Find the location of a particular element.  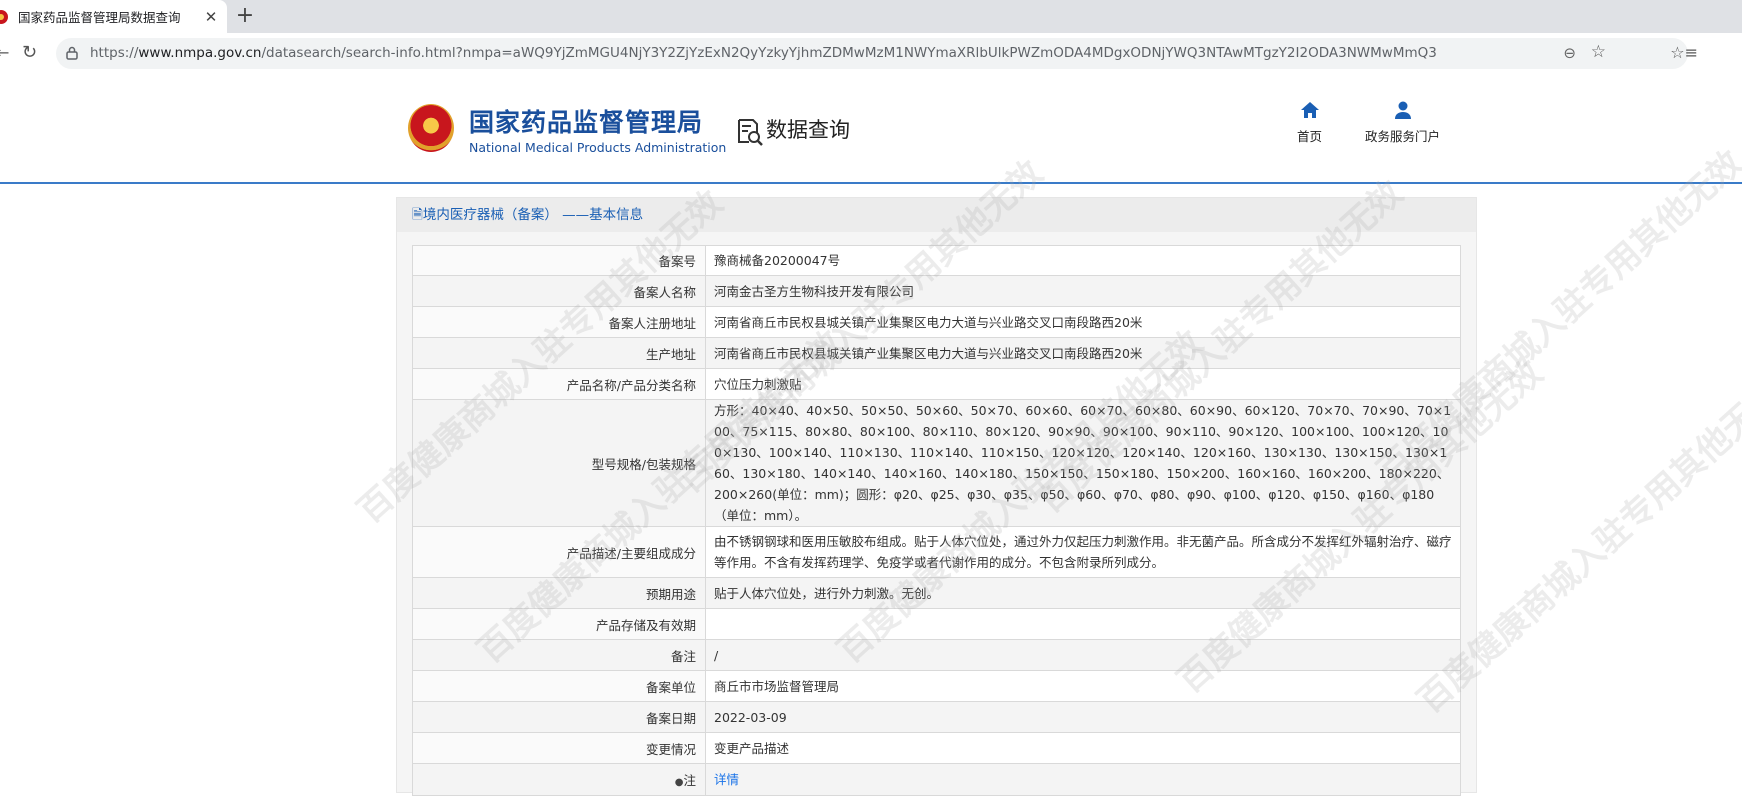

bookmark-star-icon: ☆ is located at coordinates (1598, 52).